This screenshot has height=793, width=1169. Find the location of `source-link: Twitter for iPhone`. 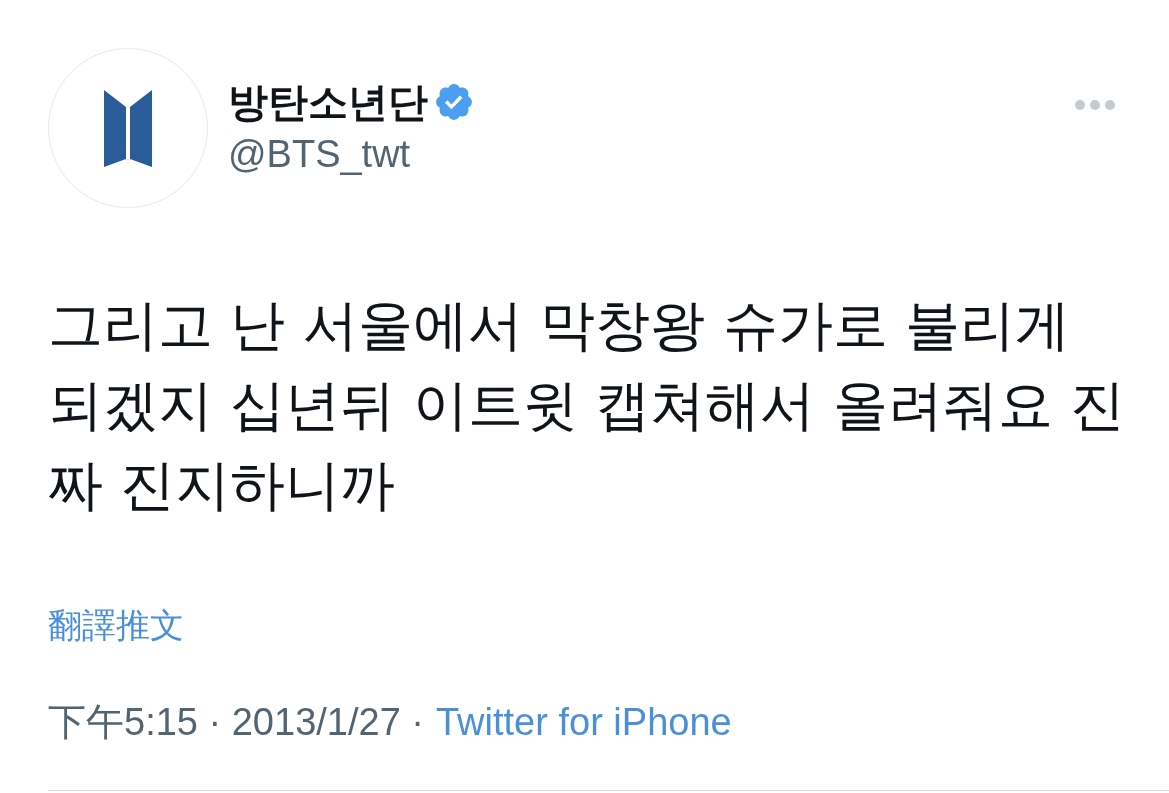

source-link: Twitter for iPhone is located at coordinates (584, 722).